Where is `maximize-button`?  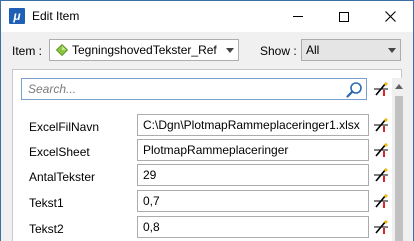 maximize-button is located at coordinates (344, 16).